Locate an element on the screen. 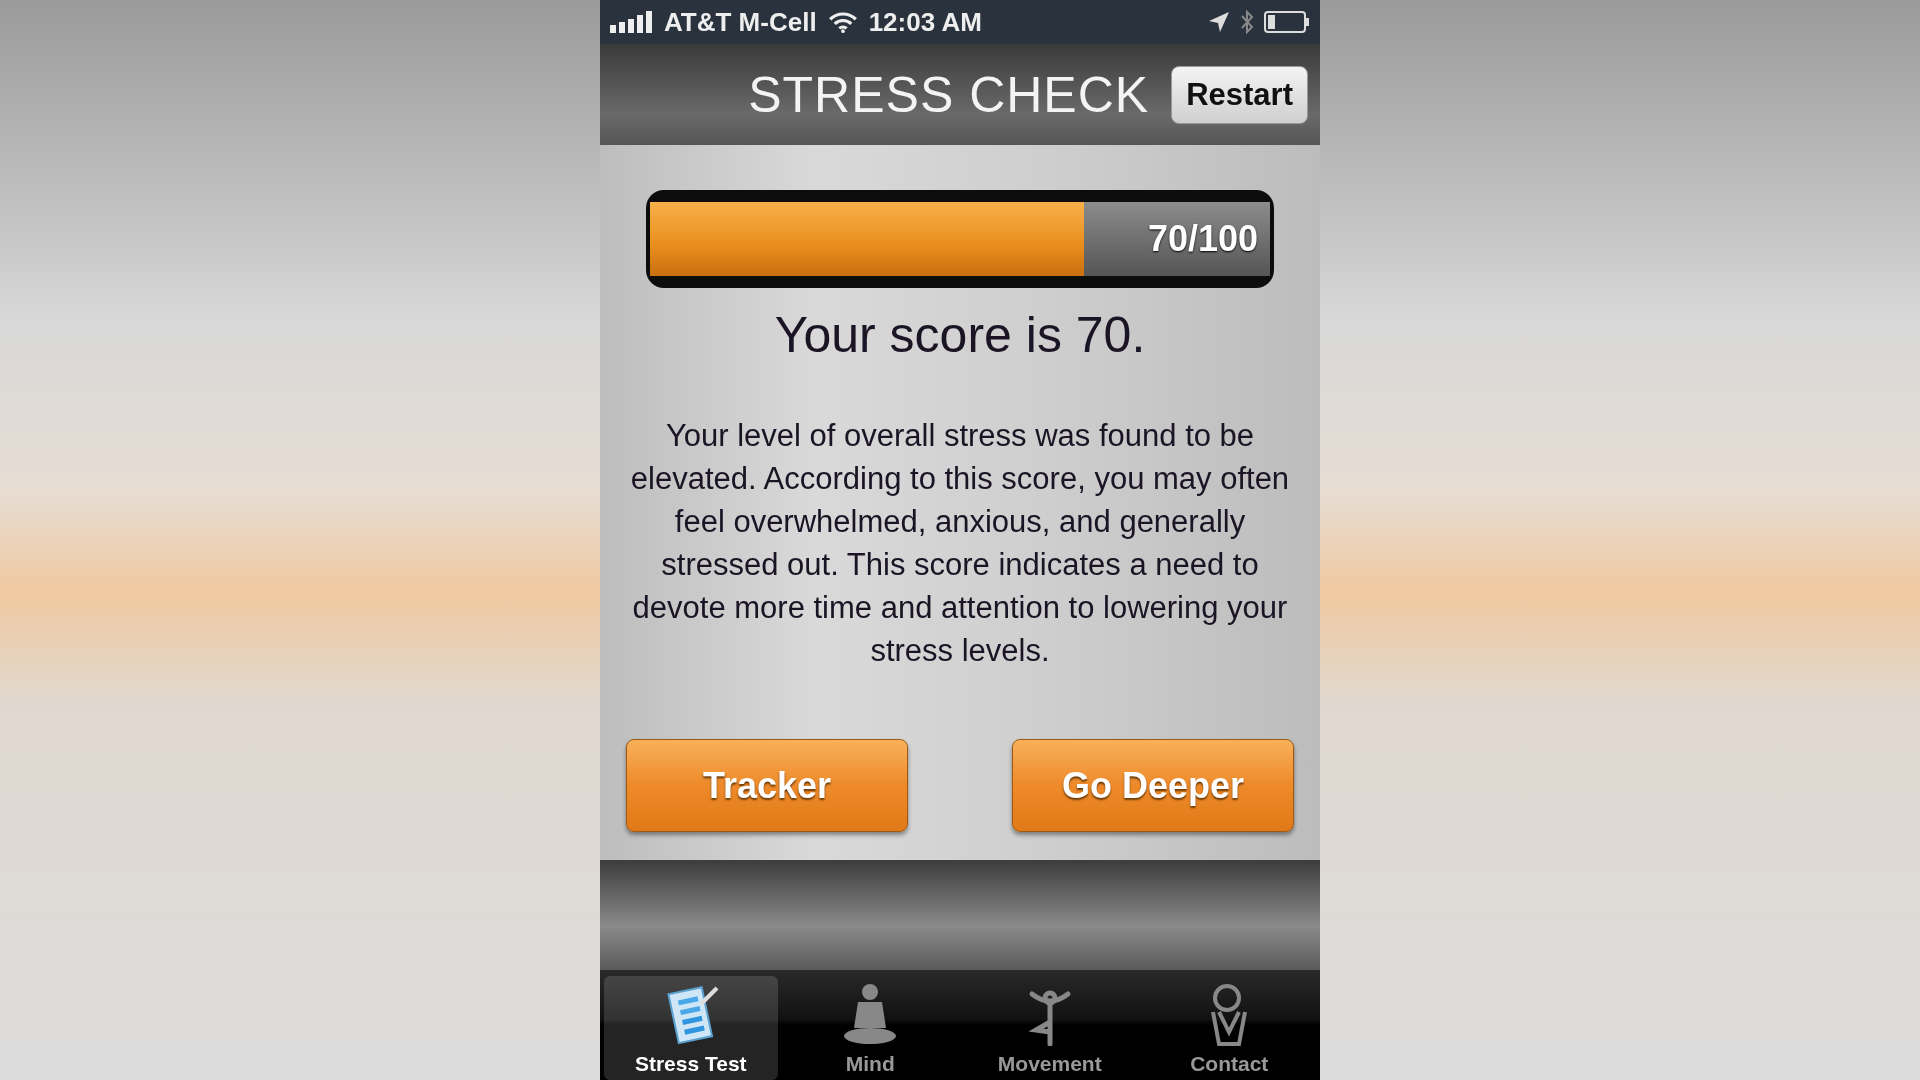 The width and height of the screenshot is (1920, 1080). battery-icon is located at coordinates (1287, 22).